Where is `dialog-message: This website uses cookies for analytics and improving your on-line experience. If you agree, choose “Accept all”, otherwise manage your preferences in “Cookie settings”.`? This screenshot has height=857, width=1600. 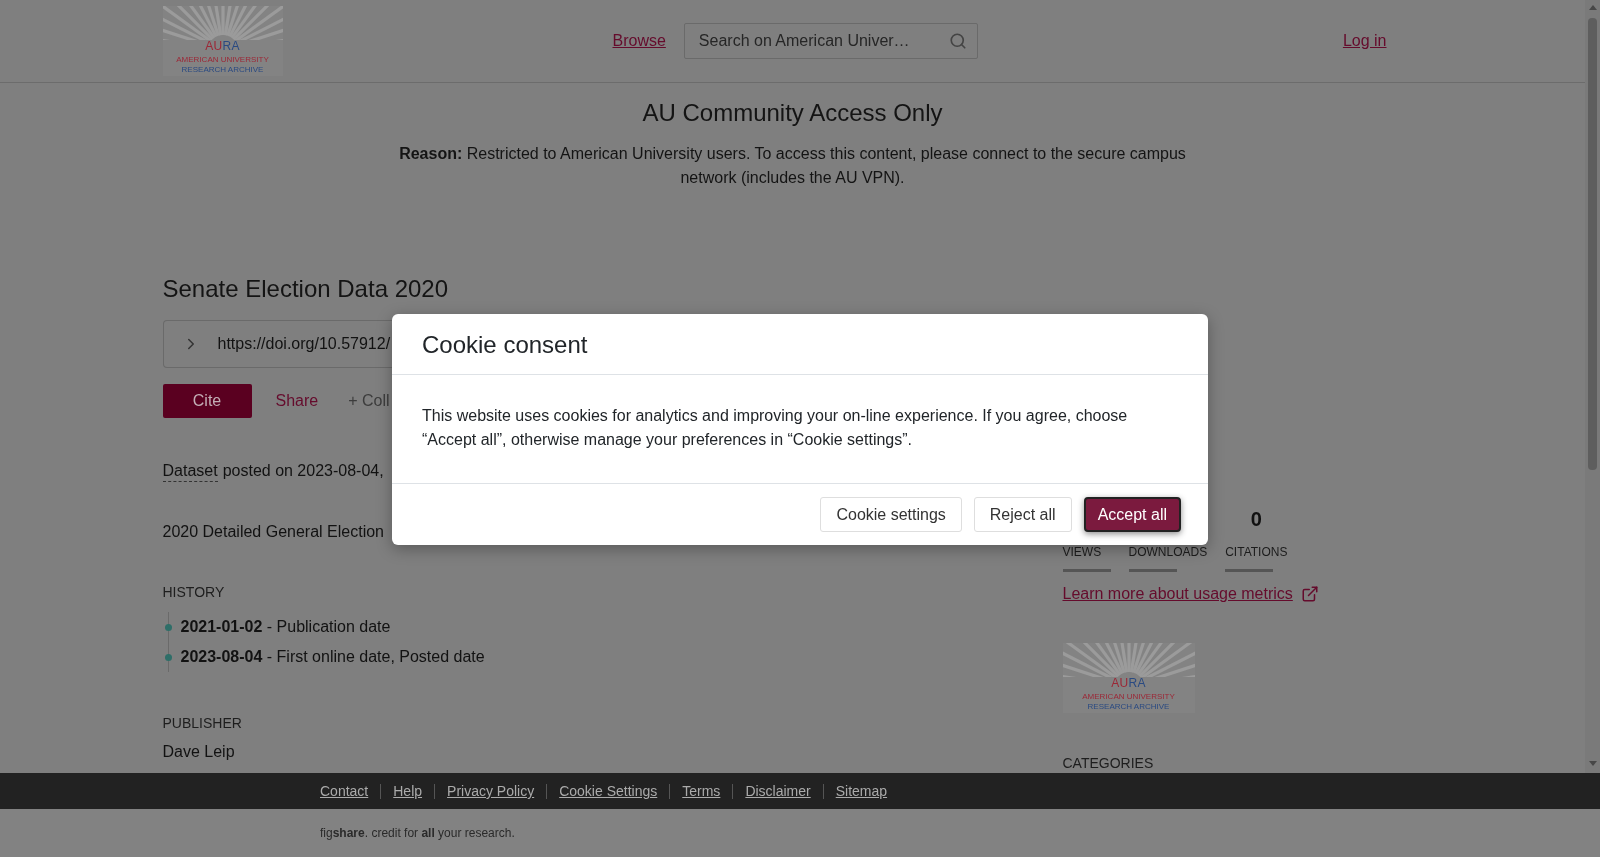 dialog-message: This website uses cookies for analytics and improving your on-line experience. If you agree, choose “Accept all”, otherwise manage your preferences in “Cookie settings”. is located at coordinates (775, 428).